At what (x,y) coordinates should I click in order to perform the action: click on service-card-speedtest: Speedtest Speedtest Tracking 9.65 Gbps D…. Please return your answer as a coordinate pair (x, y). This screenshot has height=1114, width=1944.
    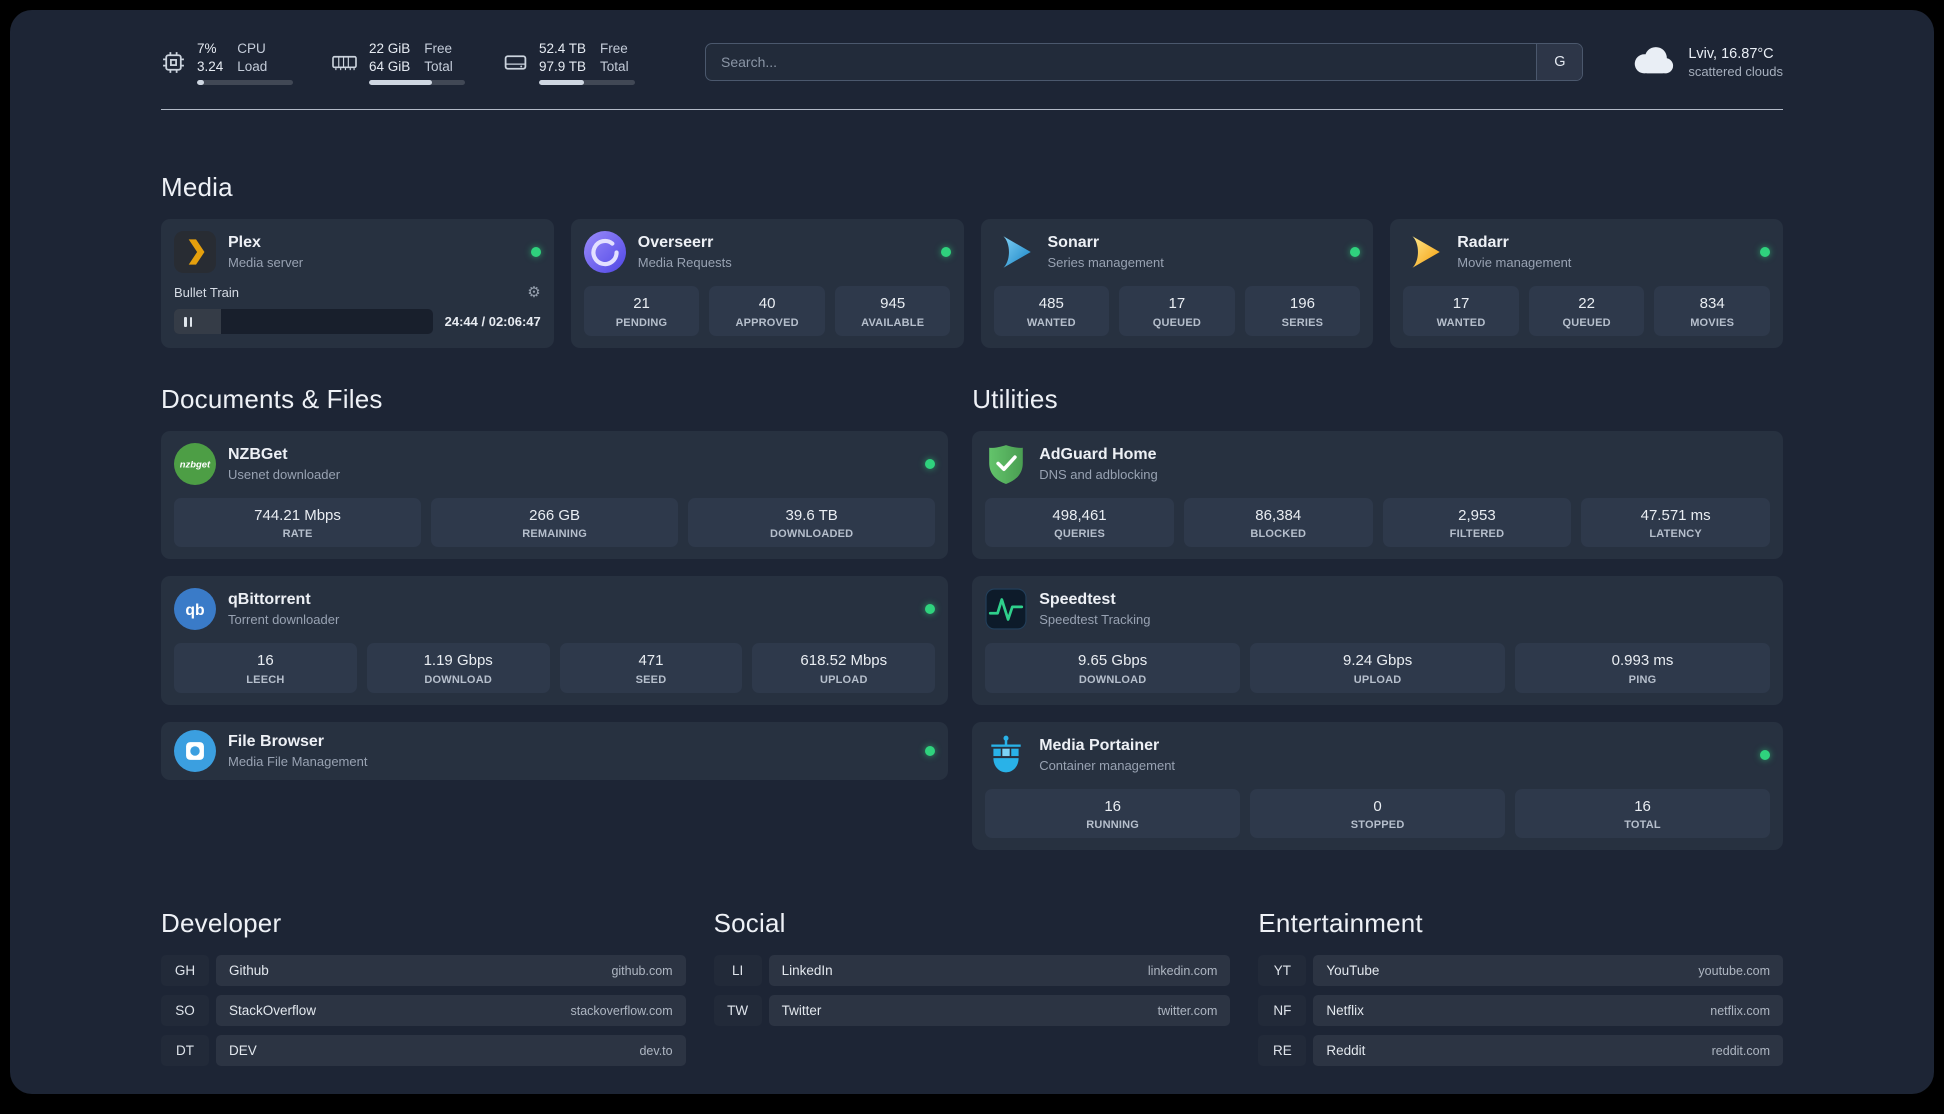
    Looking at the image, I should click on (1377, 640).